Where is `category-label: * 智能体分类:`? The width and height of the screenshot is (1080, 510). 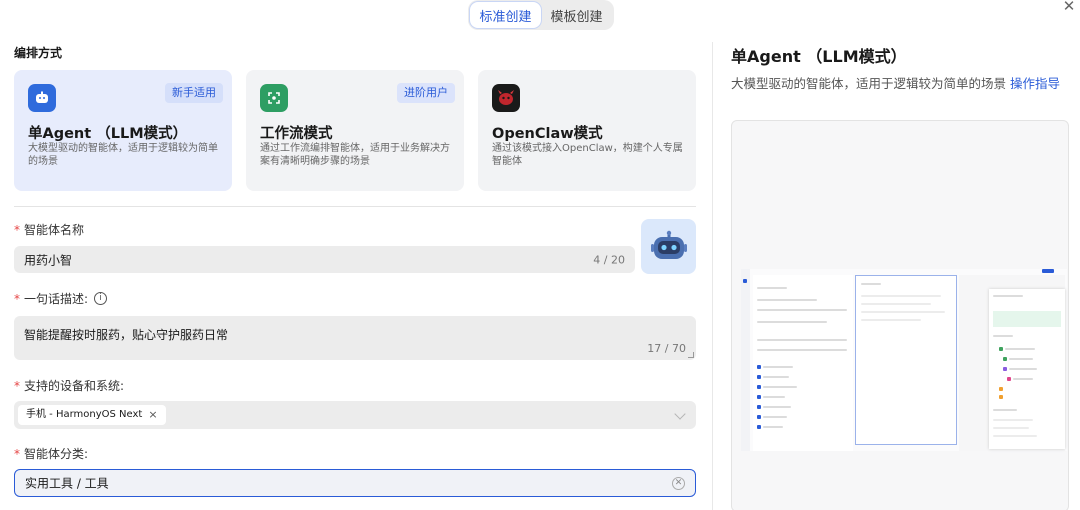 category-label: * 智能体分类: is located at coordinates (51, 454).